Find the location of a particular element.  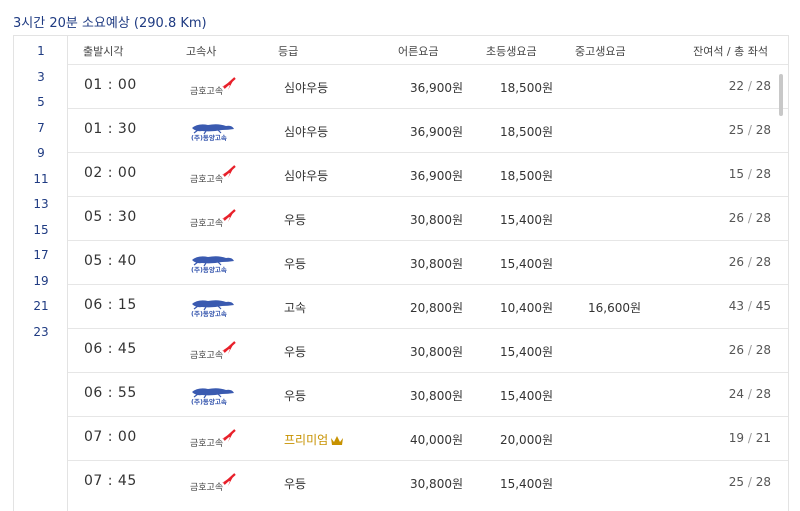

adult-fare: 20,800원 is located at coordinates (436, 308).